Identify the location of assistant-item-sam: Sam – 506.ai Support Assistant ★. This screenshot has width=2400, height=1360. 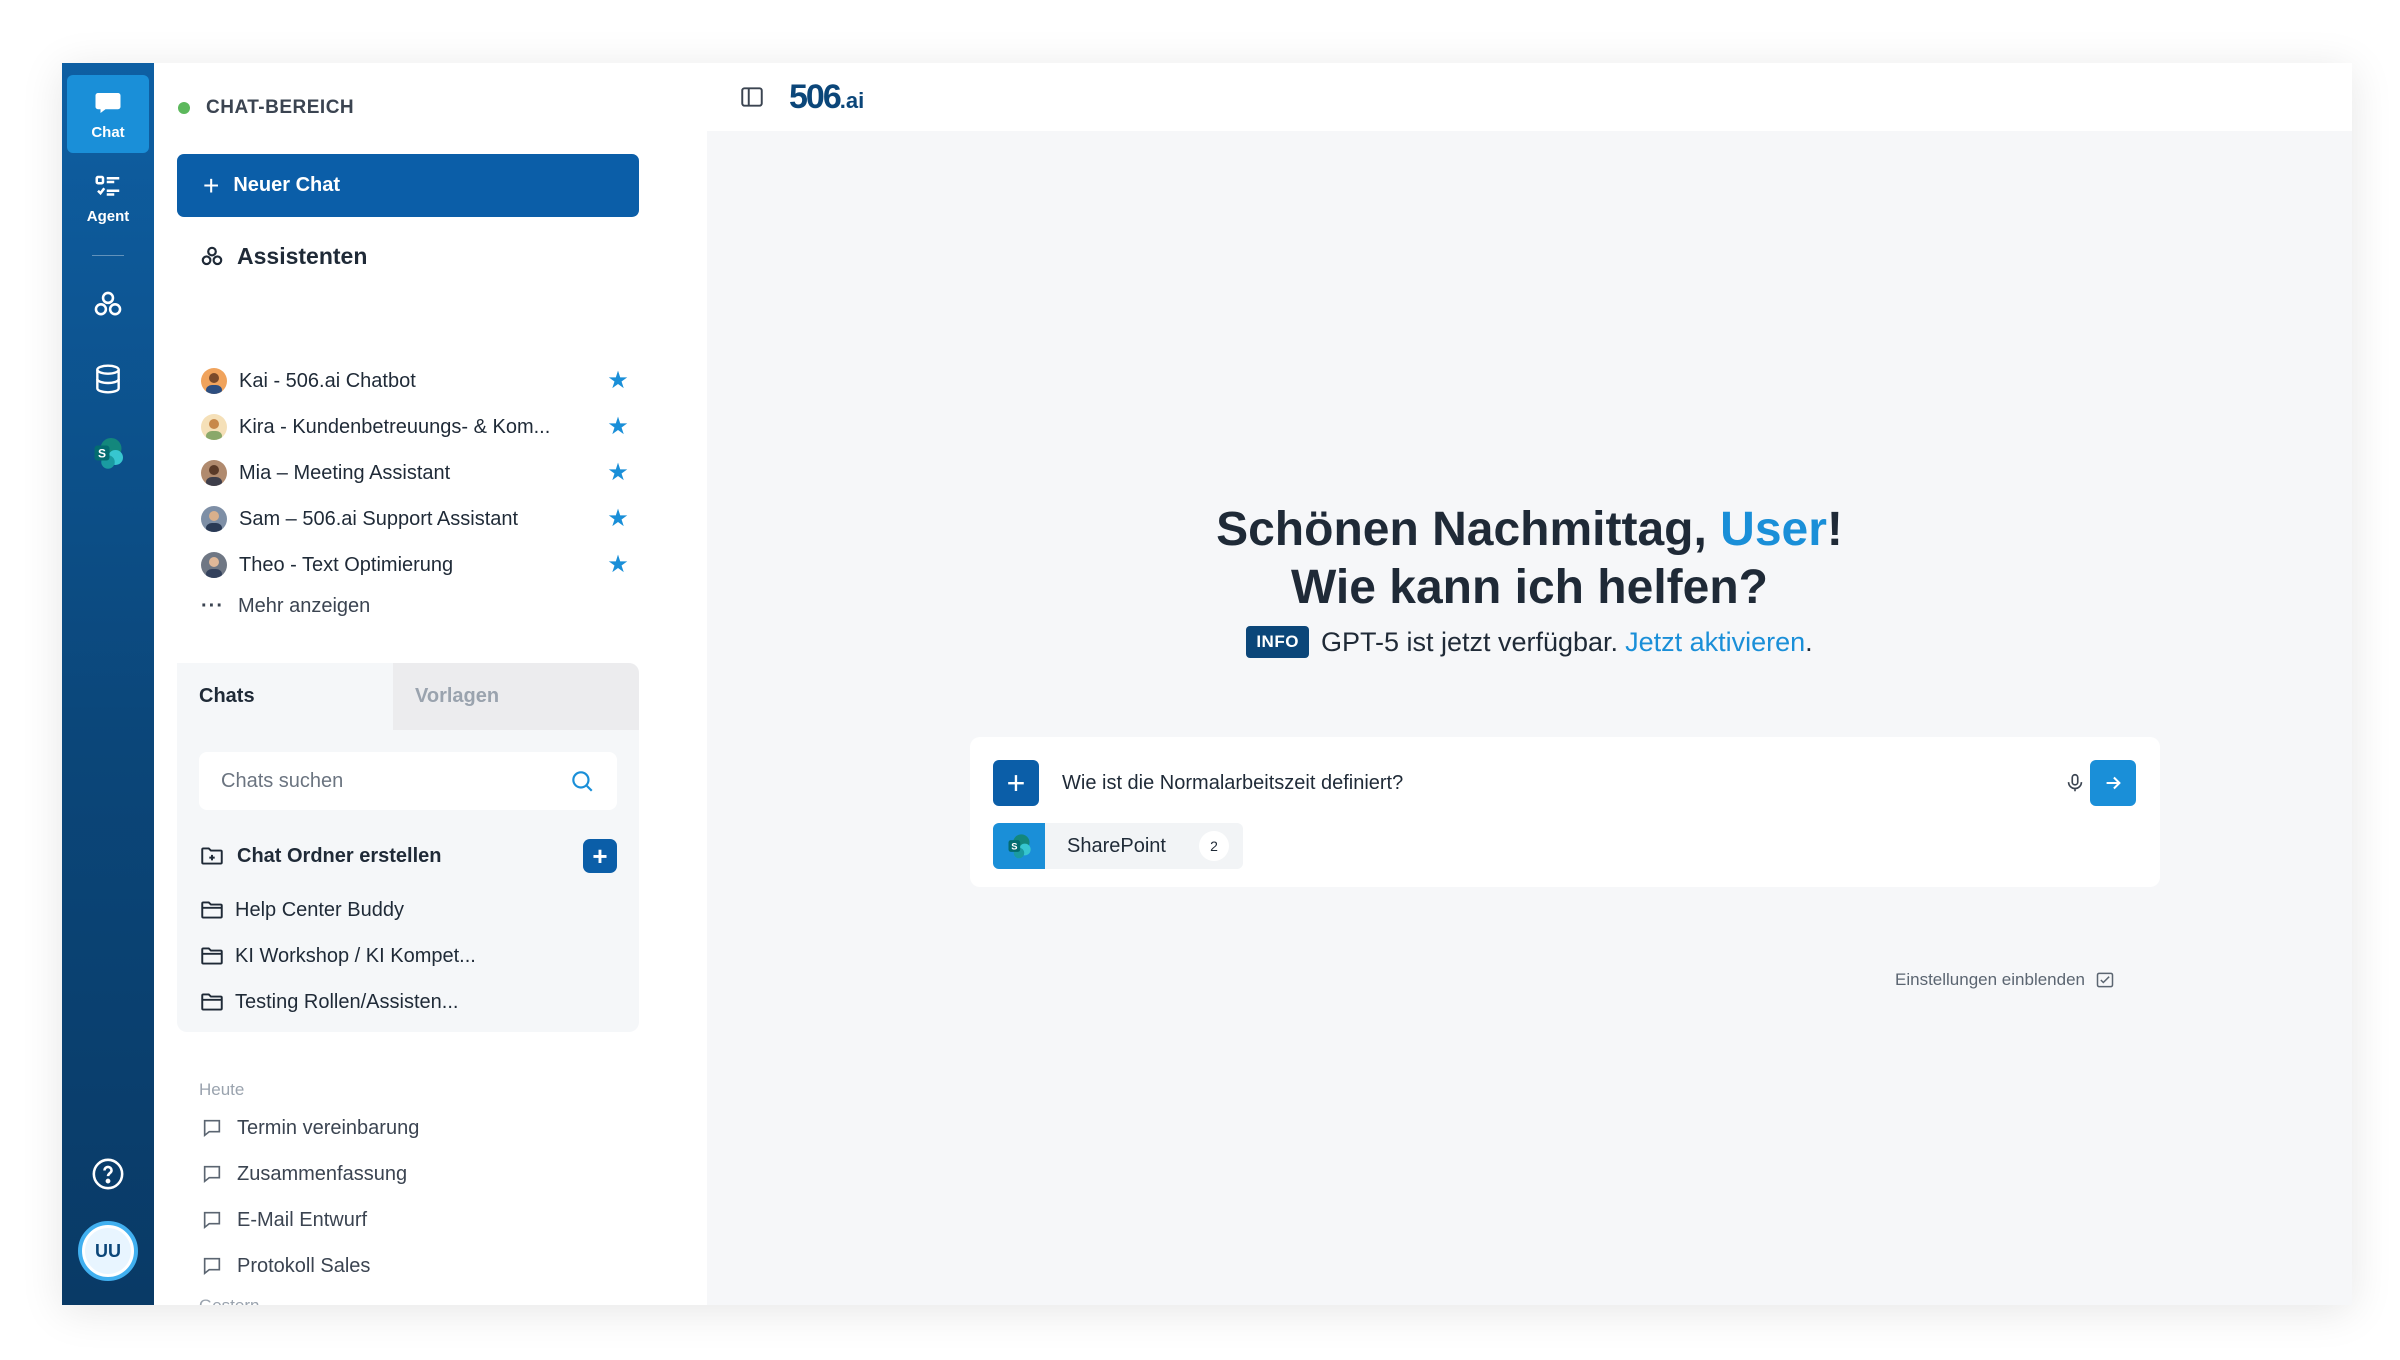
(416, 519).